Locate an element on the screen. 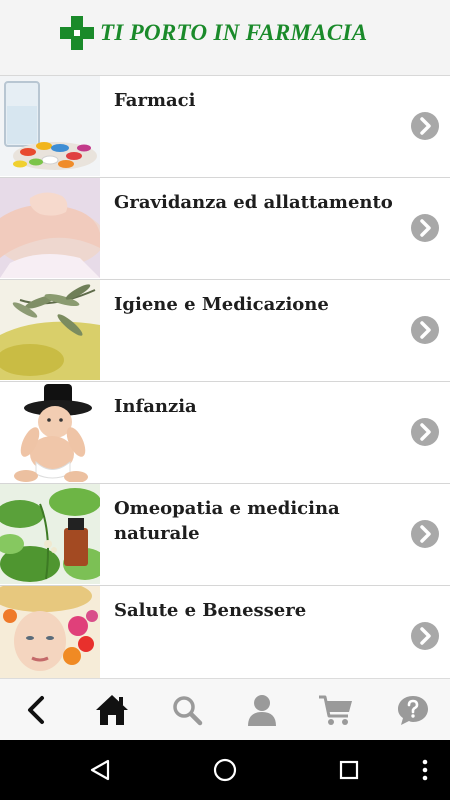 The image size is (450, 800). system-menu-button is located at coordinates (422, 770).